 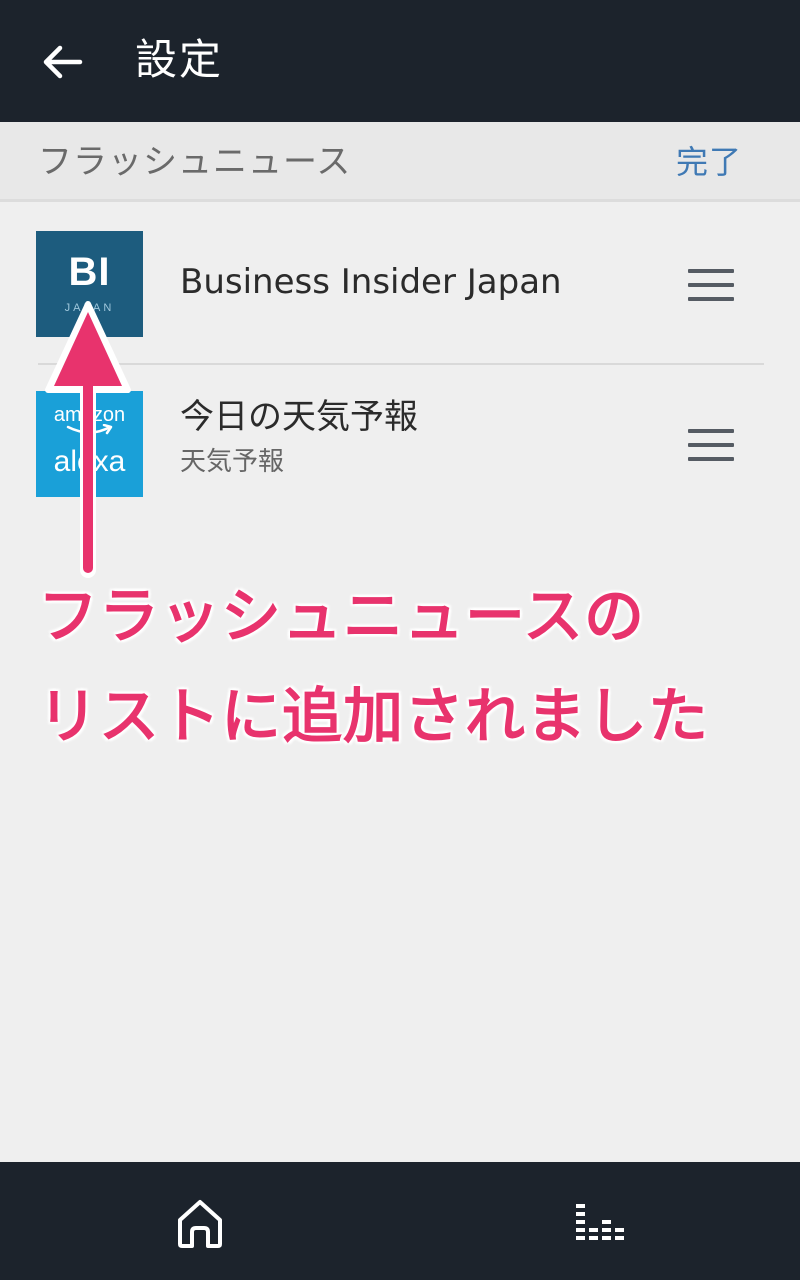 I want to click on annotation-arrow-icon, so click(x=88, y=439).